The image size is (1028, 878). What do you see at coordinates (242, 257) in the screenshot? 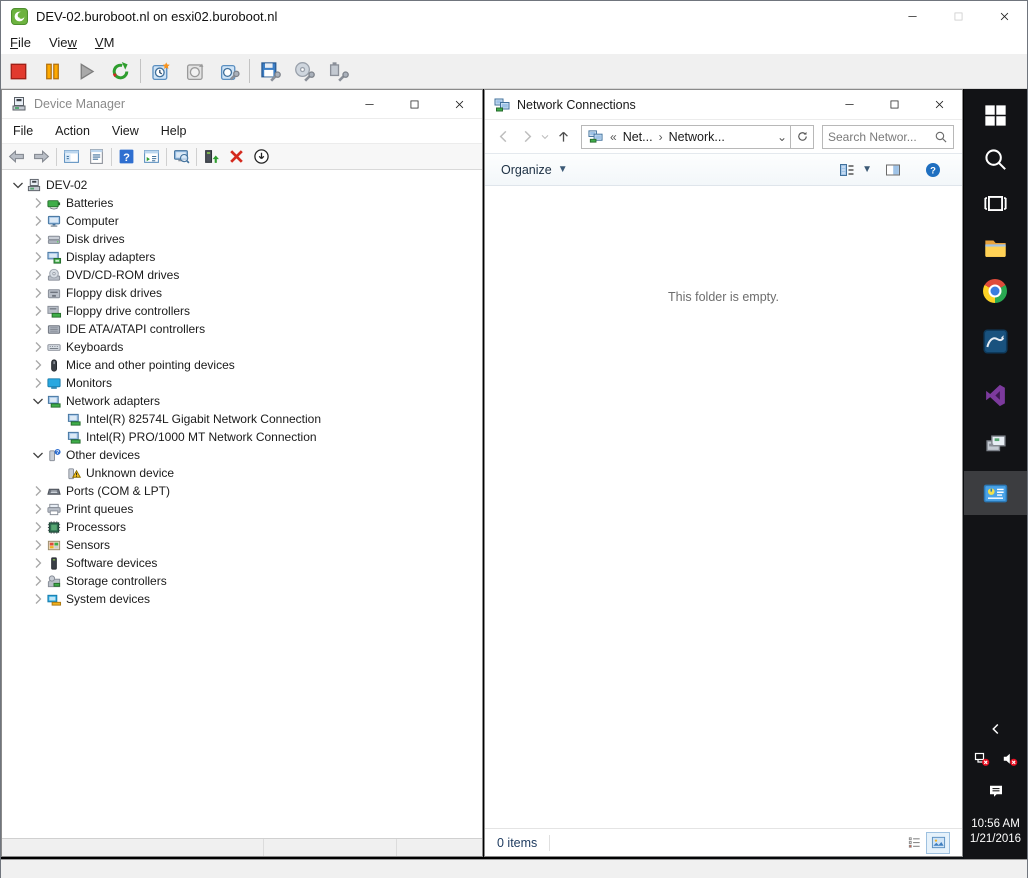
I see `tree-item: Display adapters` at bounding box center [242, 257].